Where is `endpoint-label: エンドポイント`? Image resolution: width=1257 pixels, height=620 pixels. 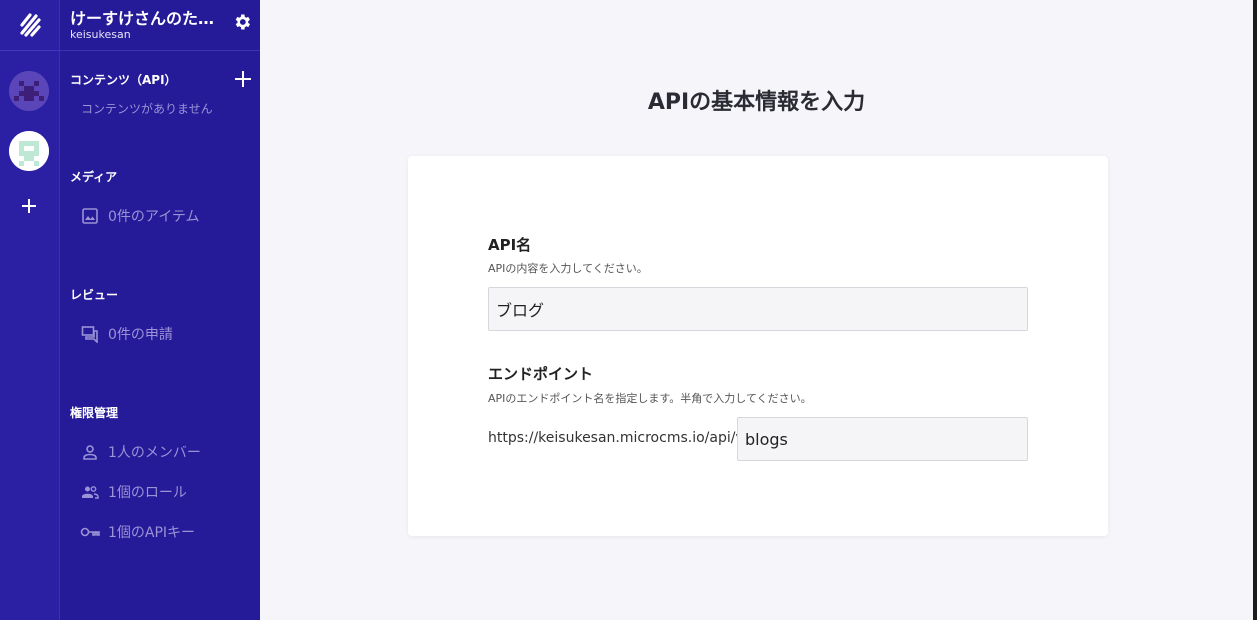
endpoint-label: エンドポイント is located at coordinates (541, 374).